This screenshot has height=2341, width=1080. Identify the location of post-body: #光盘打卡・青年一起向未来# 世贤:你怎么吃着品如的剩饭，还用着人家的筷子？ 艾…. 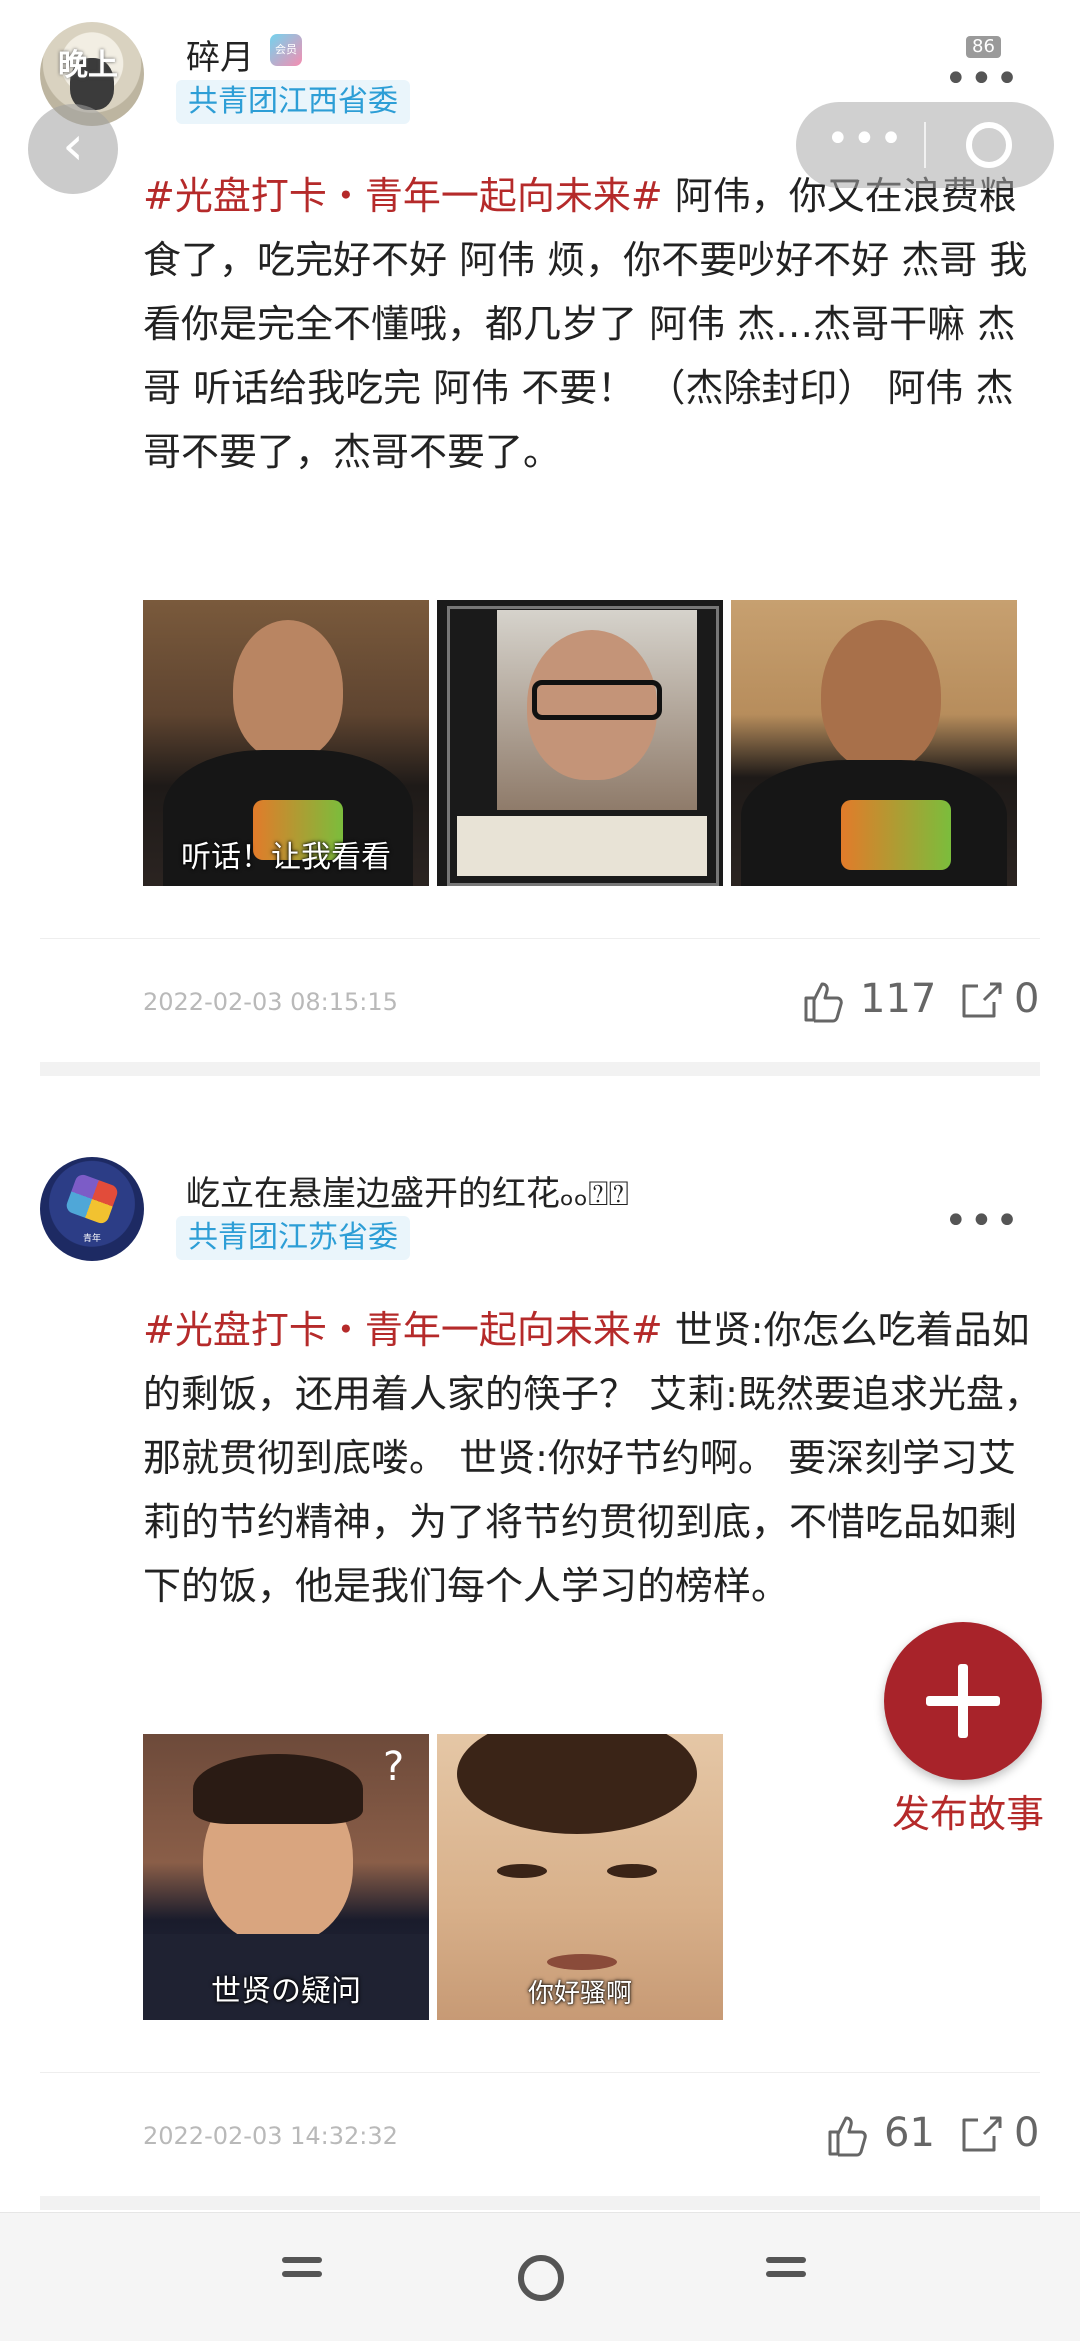
(593, 1458).